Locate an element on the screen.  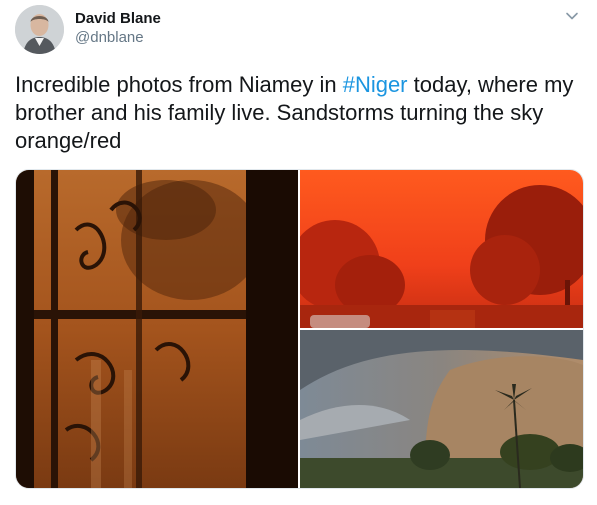
author-handle: @dnblane is located at coordinates (109, 38).